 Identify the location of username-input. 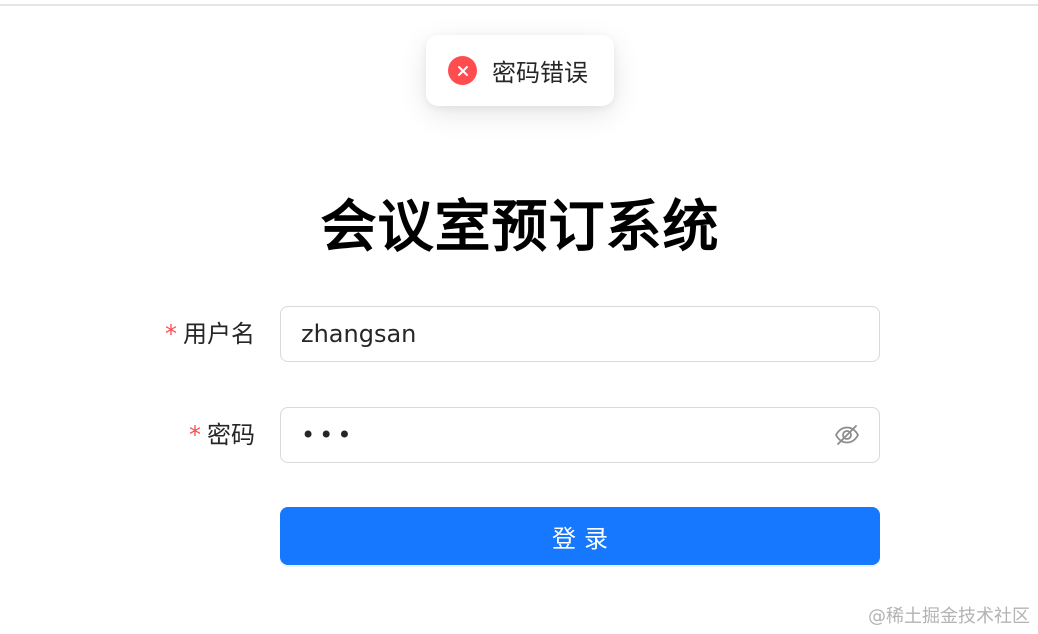
(580, 334).